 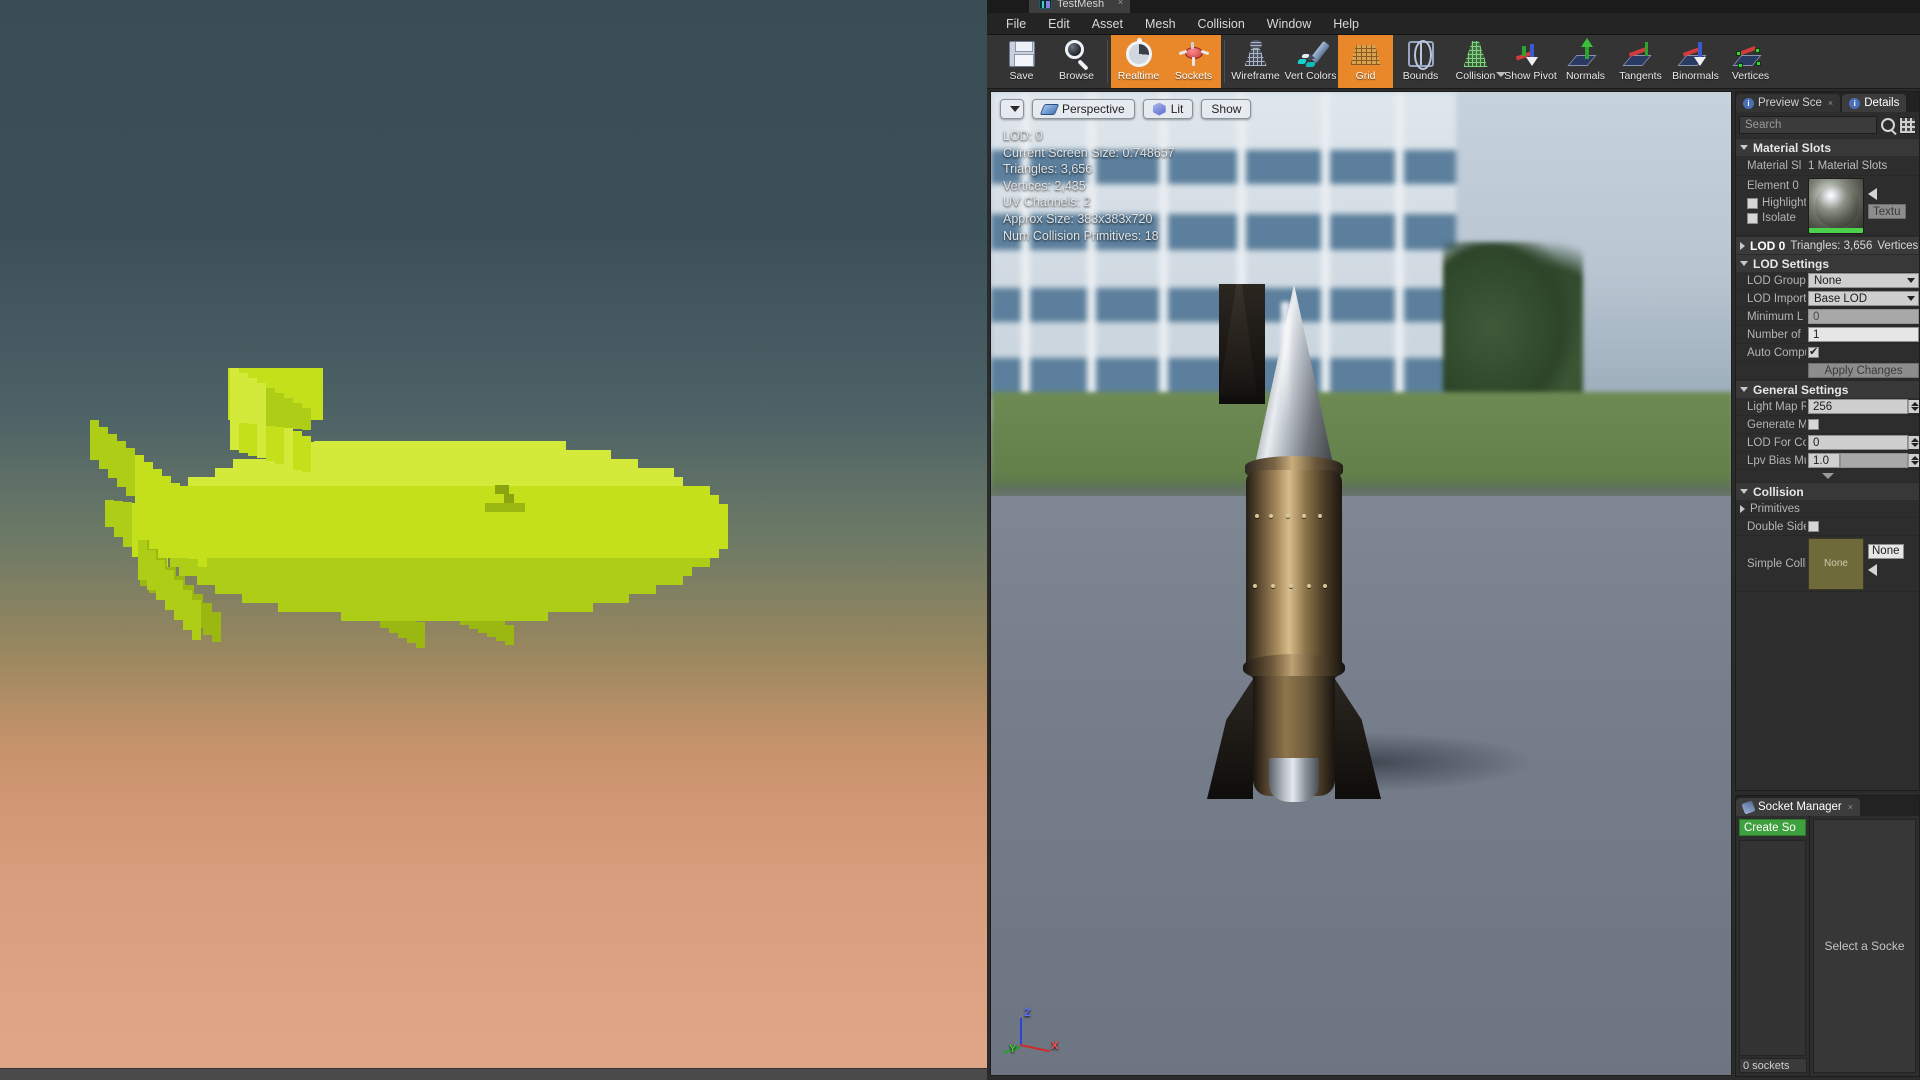 I want to click on stat-line: Vertices: 2,435, so click(x=1044, y=185).